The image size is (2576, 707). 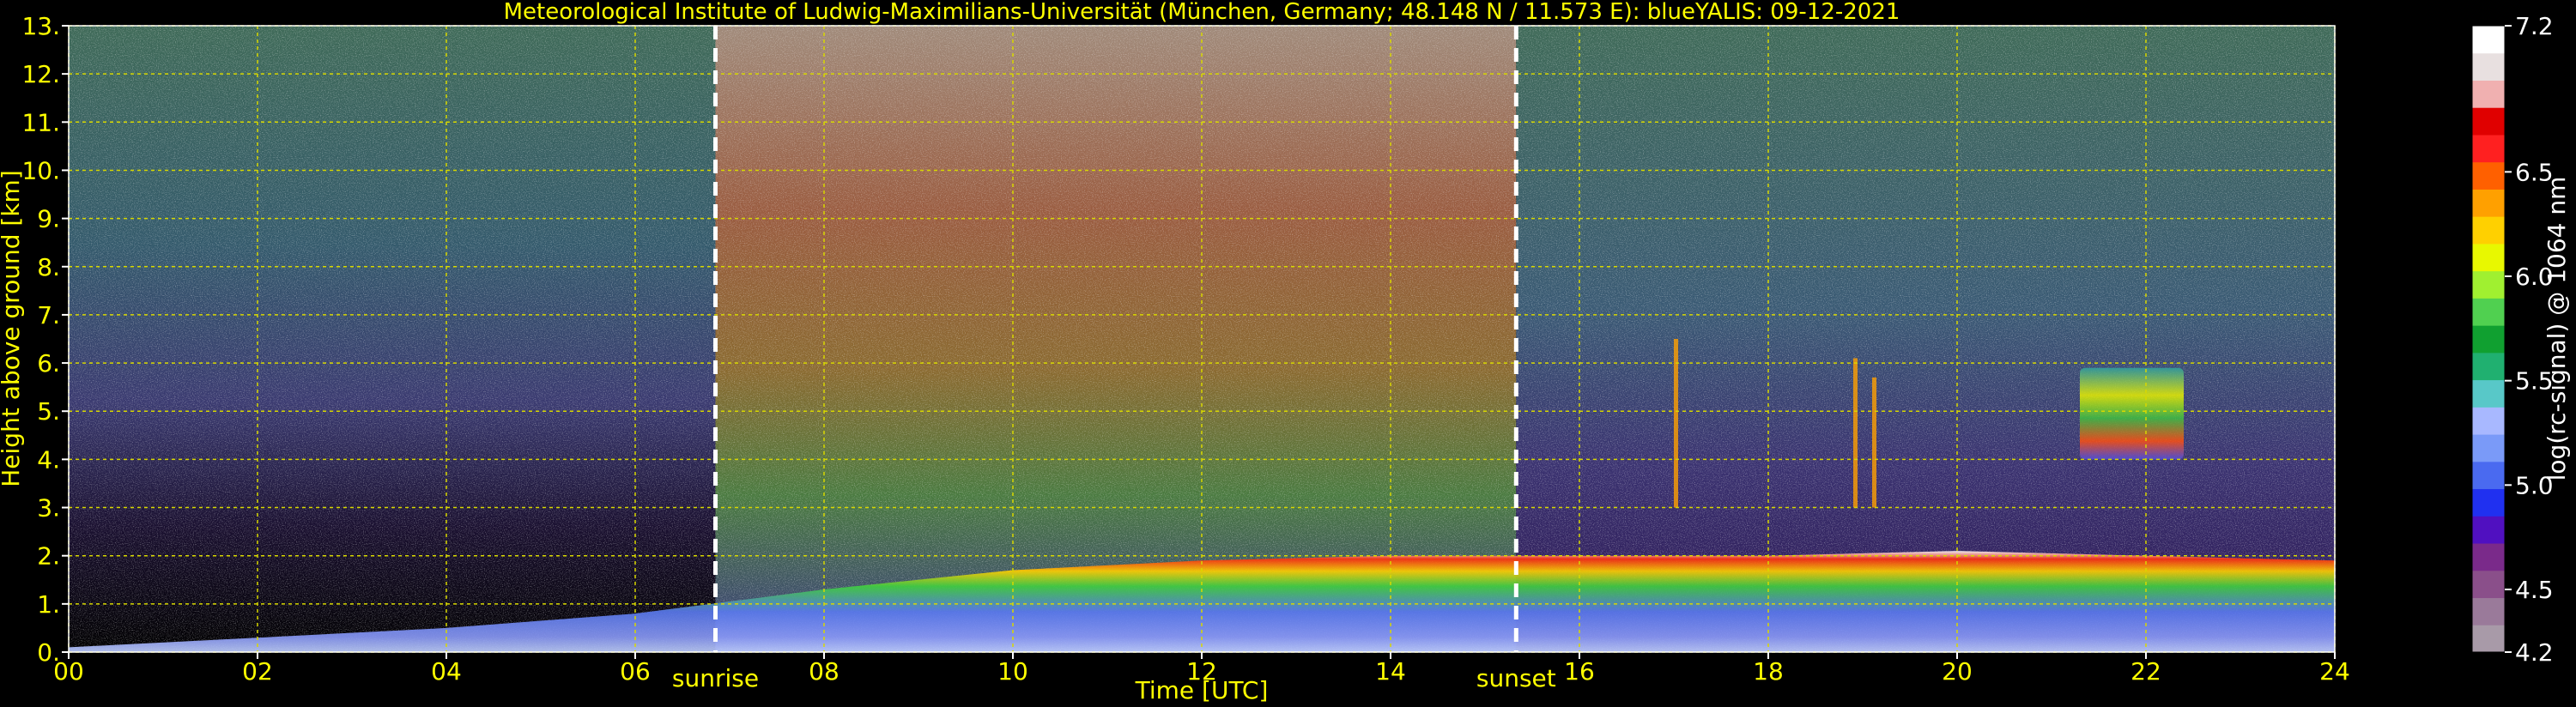 What do you see at coordinates (48, 267) in the screenshot?
I see `y-tick-label: 8.` at bounding box center [48, 267].